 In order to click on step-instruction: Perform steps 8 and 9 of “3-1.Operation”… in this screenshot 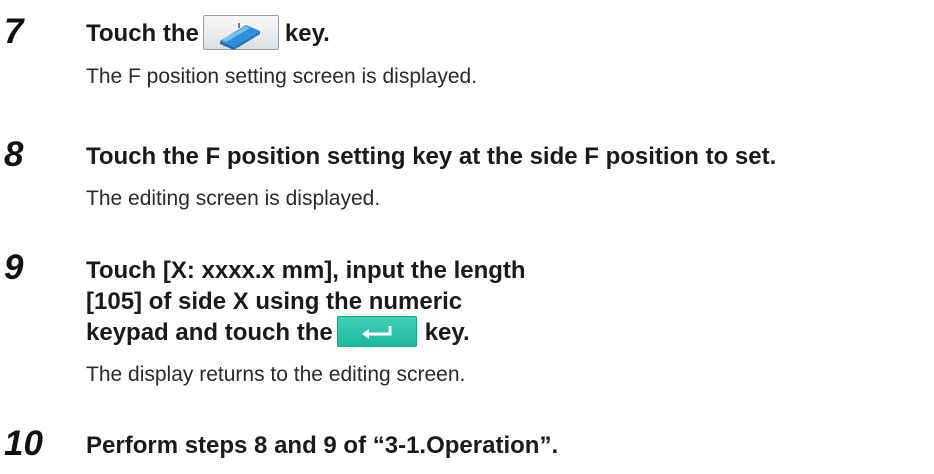, I will do `click(322, 445)`.